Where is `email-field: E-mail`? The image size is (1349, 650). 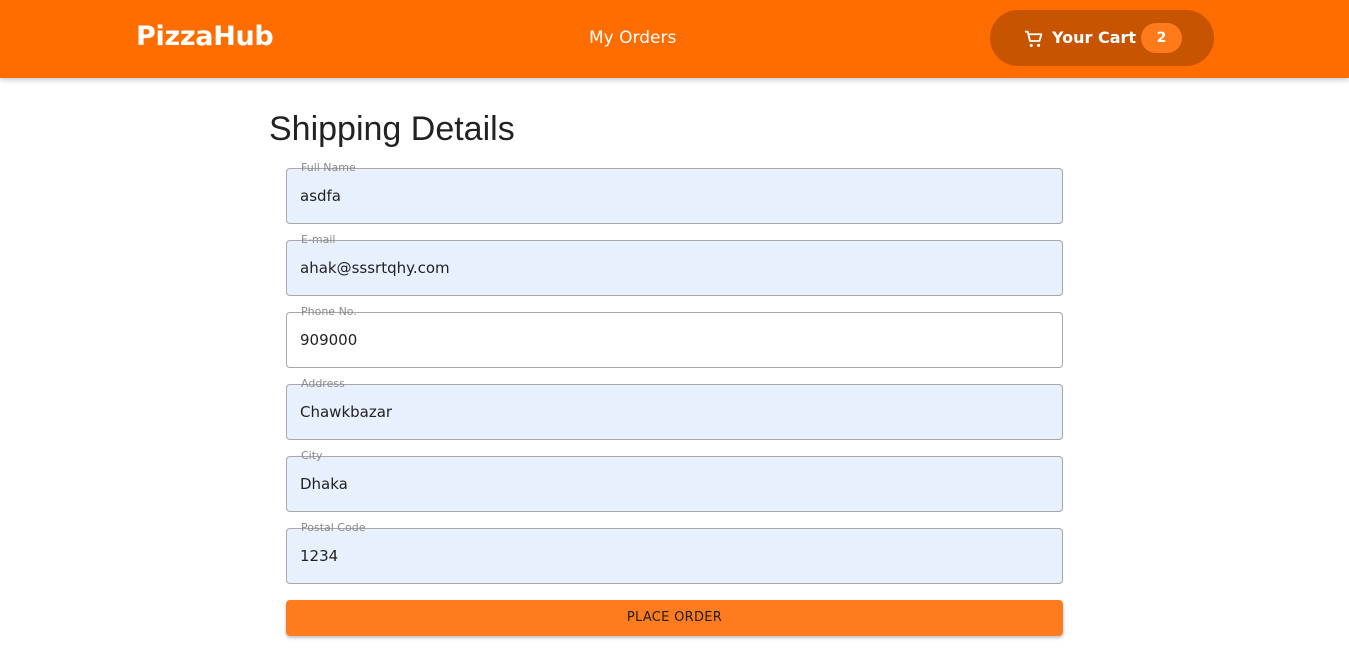
email-field: E-mail is located at coordinates (674, 264).